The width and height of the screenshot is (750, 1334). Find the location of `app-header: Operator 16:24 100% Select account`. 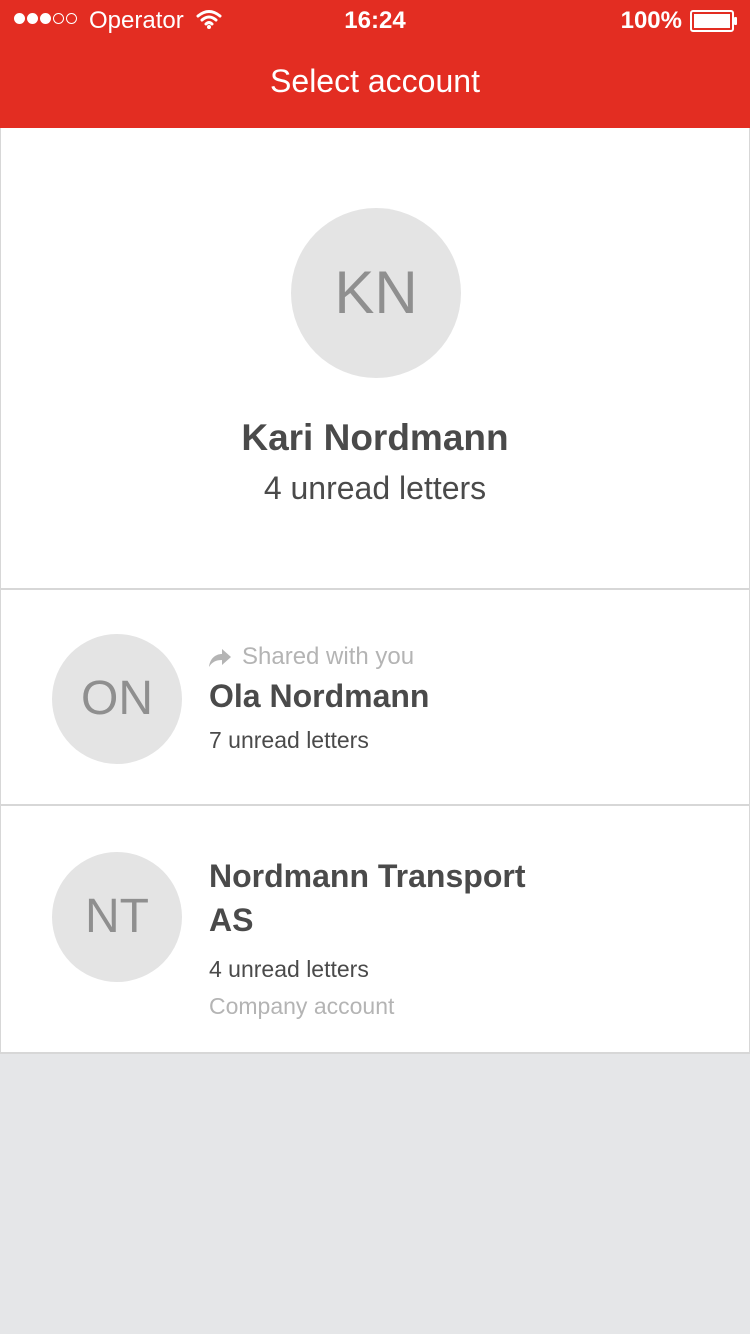

app-header: Operator 16:24 100% Select account is located at coordinates (375, 64).